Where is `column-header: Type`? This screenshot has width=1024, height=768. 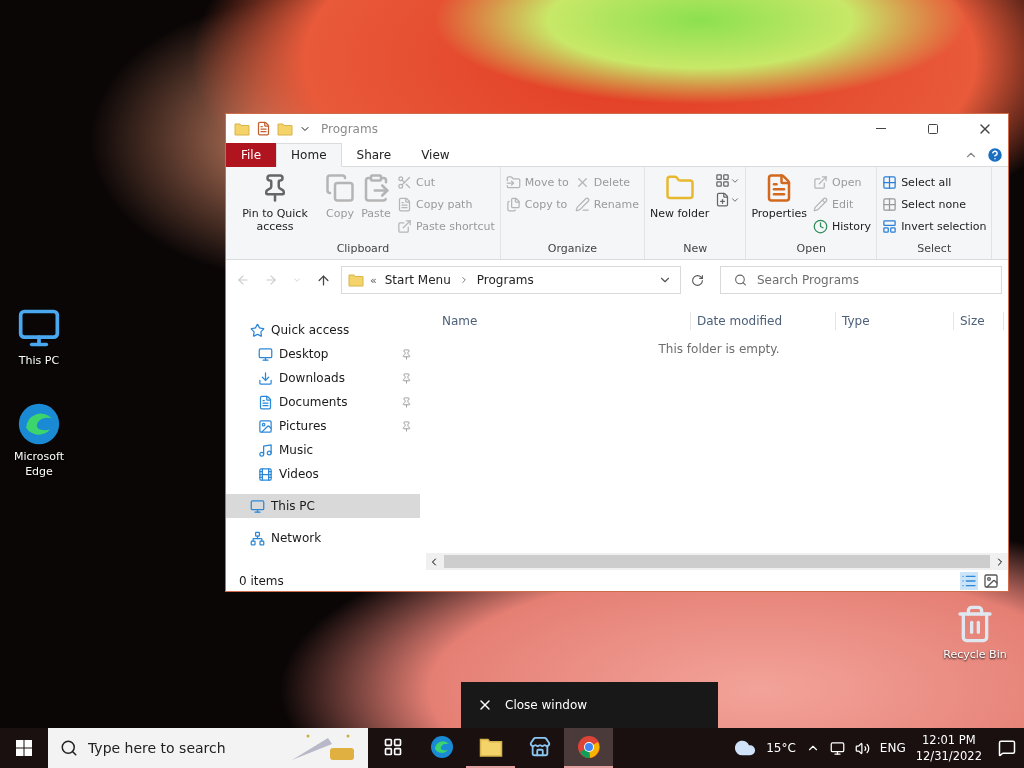 column-header: Type is located at coordinates (895, 321).